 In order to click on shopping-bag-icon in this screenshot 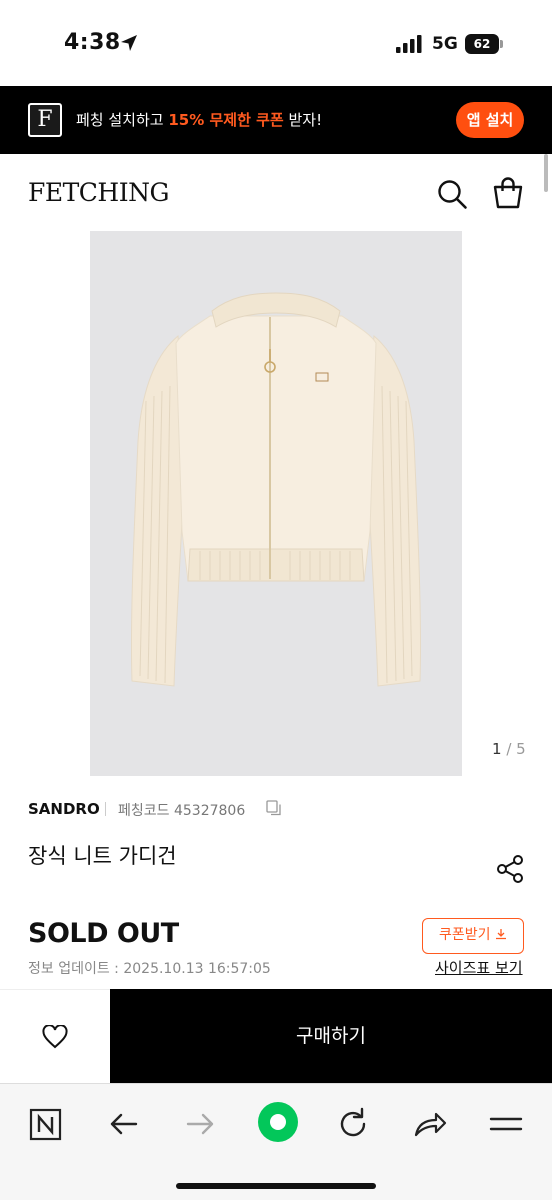, I will do `click(508, 193)`.